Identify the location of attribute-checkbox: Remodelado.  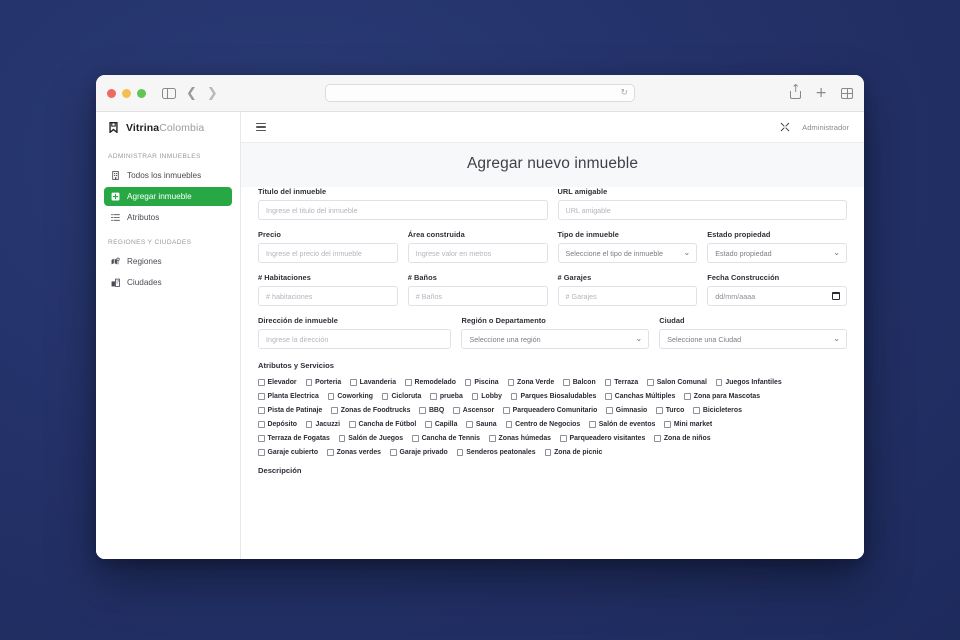
(430, 382).